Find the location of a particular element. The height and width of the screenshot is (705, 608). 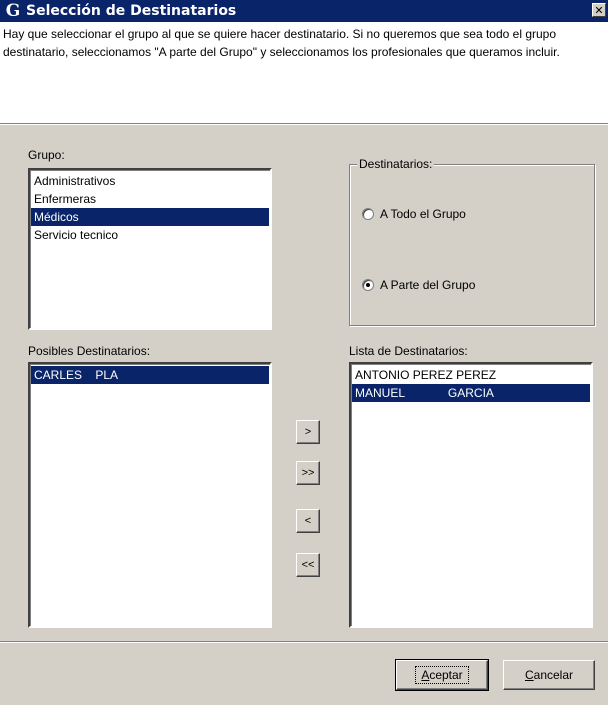

window-title: Selección de Destinatarios is located at coordinates (131, 11).